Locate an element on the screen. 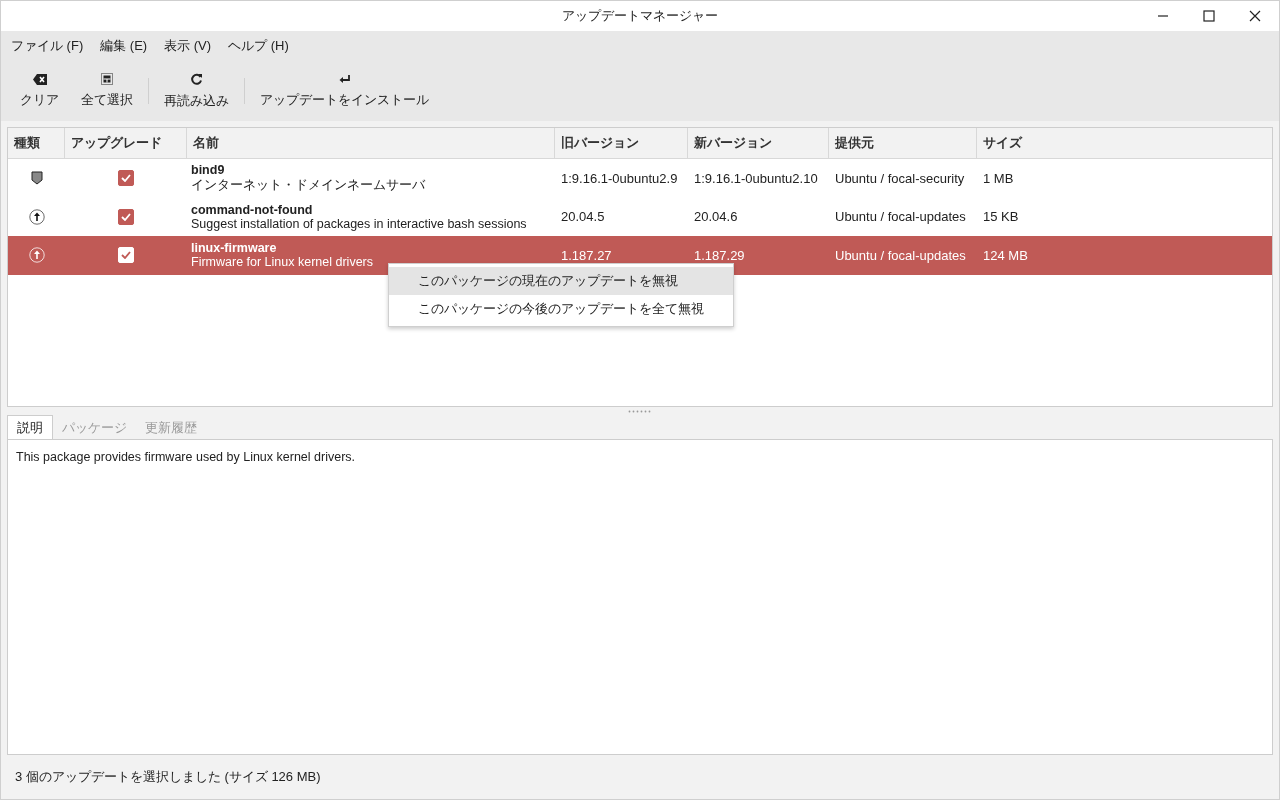 This screenshot has height=800, width=1280. toolbar-button: クリア is located at coordinates (39, 91).